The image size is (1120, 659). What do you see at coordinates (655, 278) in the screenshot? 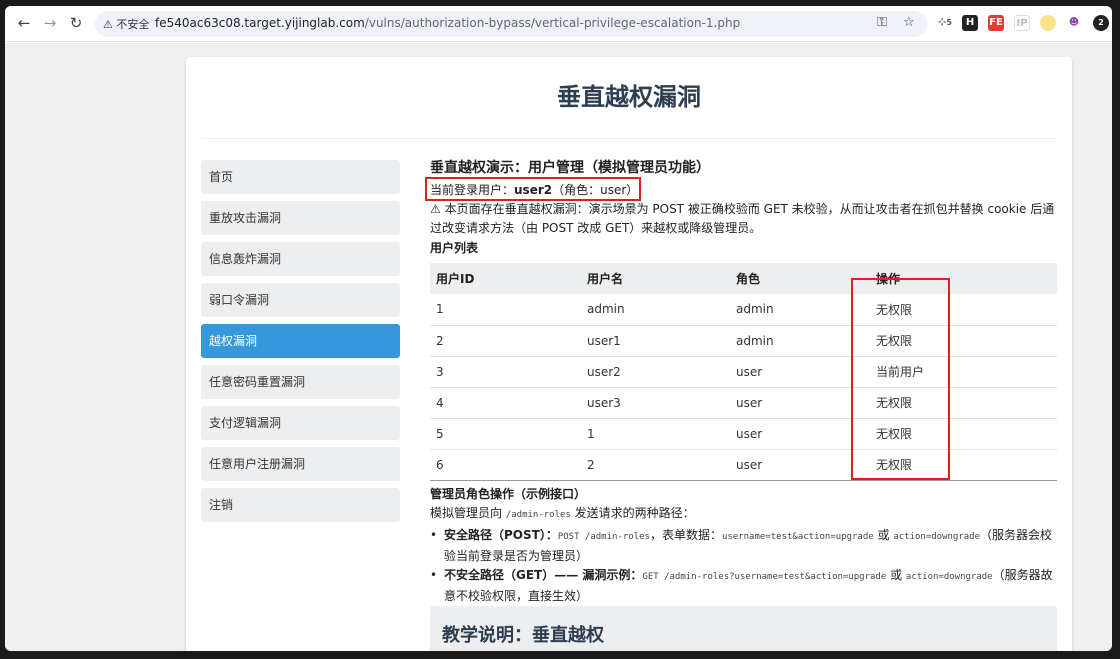
I see `col-header-username: 用户名` at bounding box center [655, 278].